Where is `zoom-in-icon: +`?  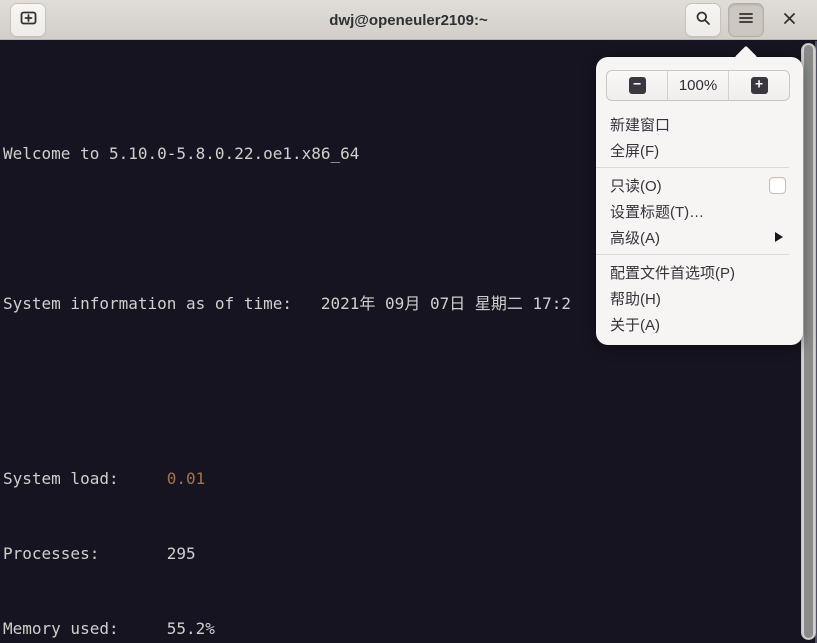 zoom-in-icon: + is located at coordinates (759, 85).